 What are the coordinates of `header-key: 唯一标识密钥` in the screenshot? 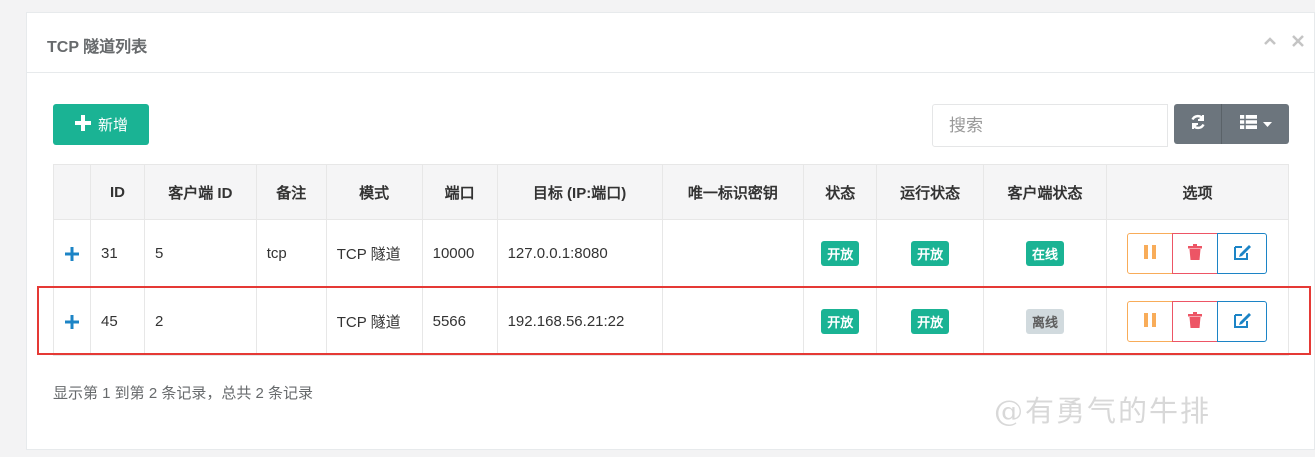 It's located at (733, 192).